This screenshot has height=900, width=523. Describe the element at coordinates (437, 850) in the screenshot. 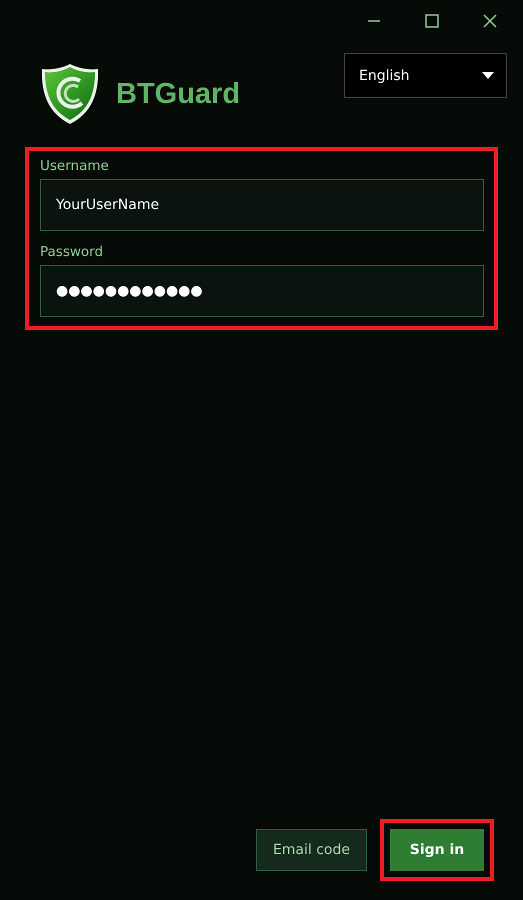

I see `sign-in-button: Sign in` at that location.